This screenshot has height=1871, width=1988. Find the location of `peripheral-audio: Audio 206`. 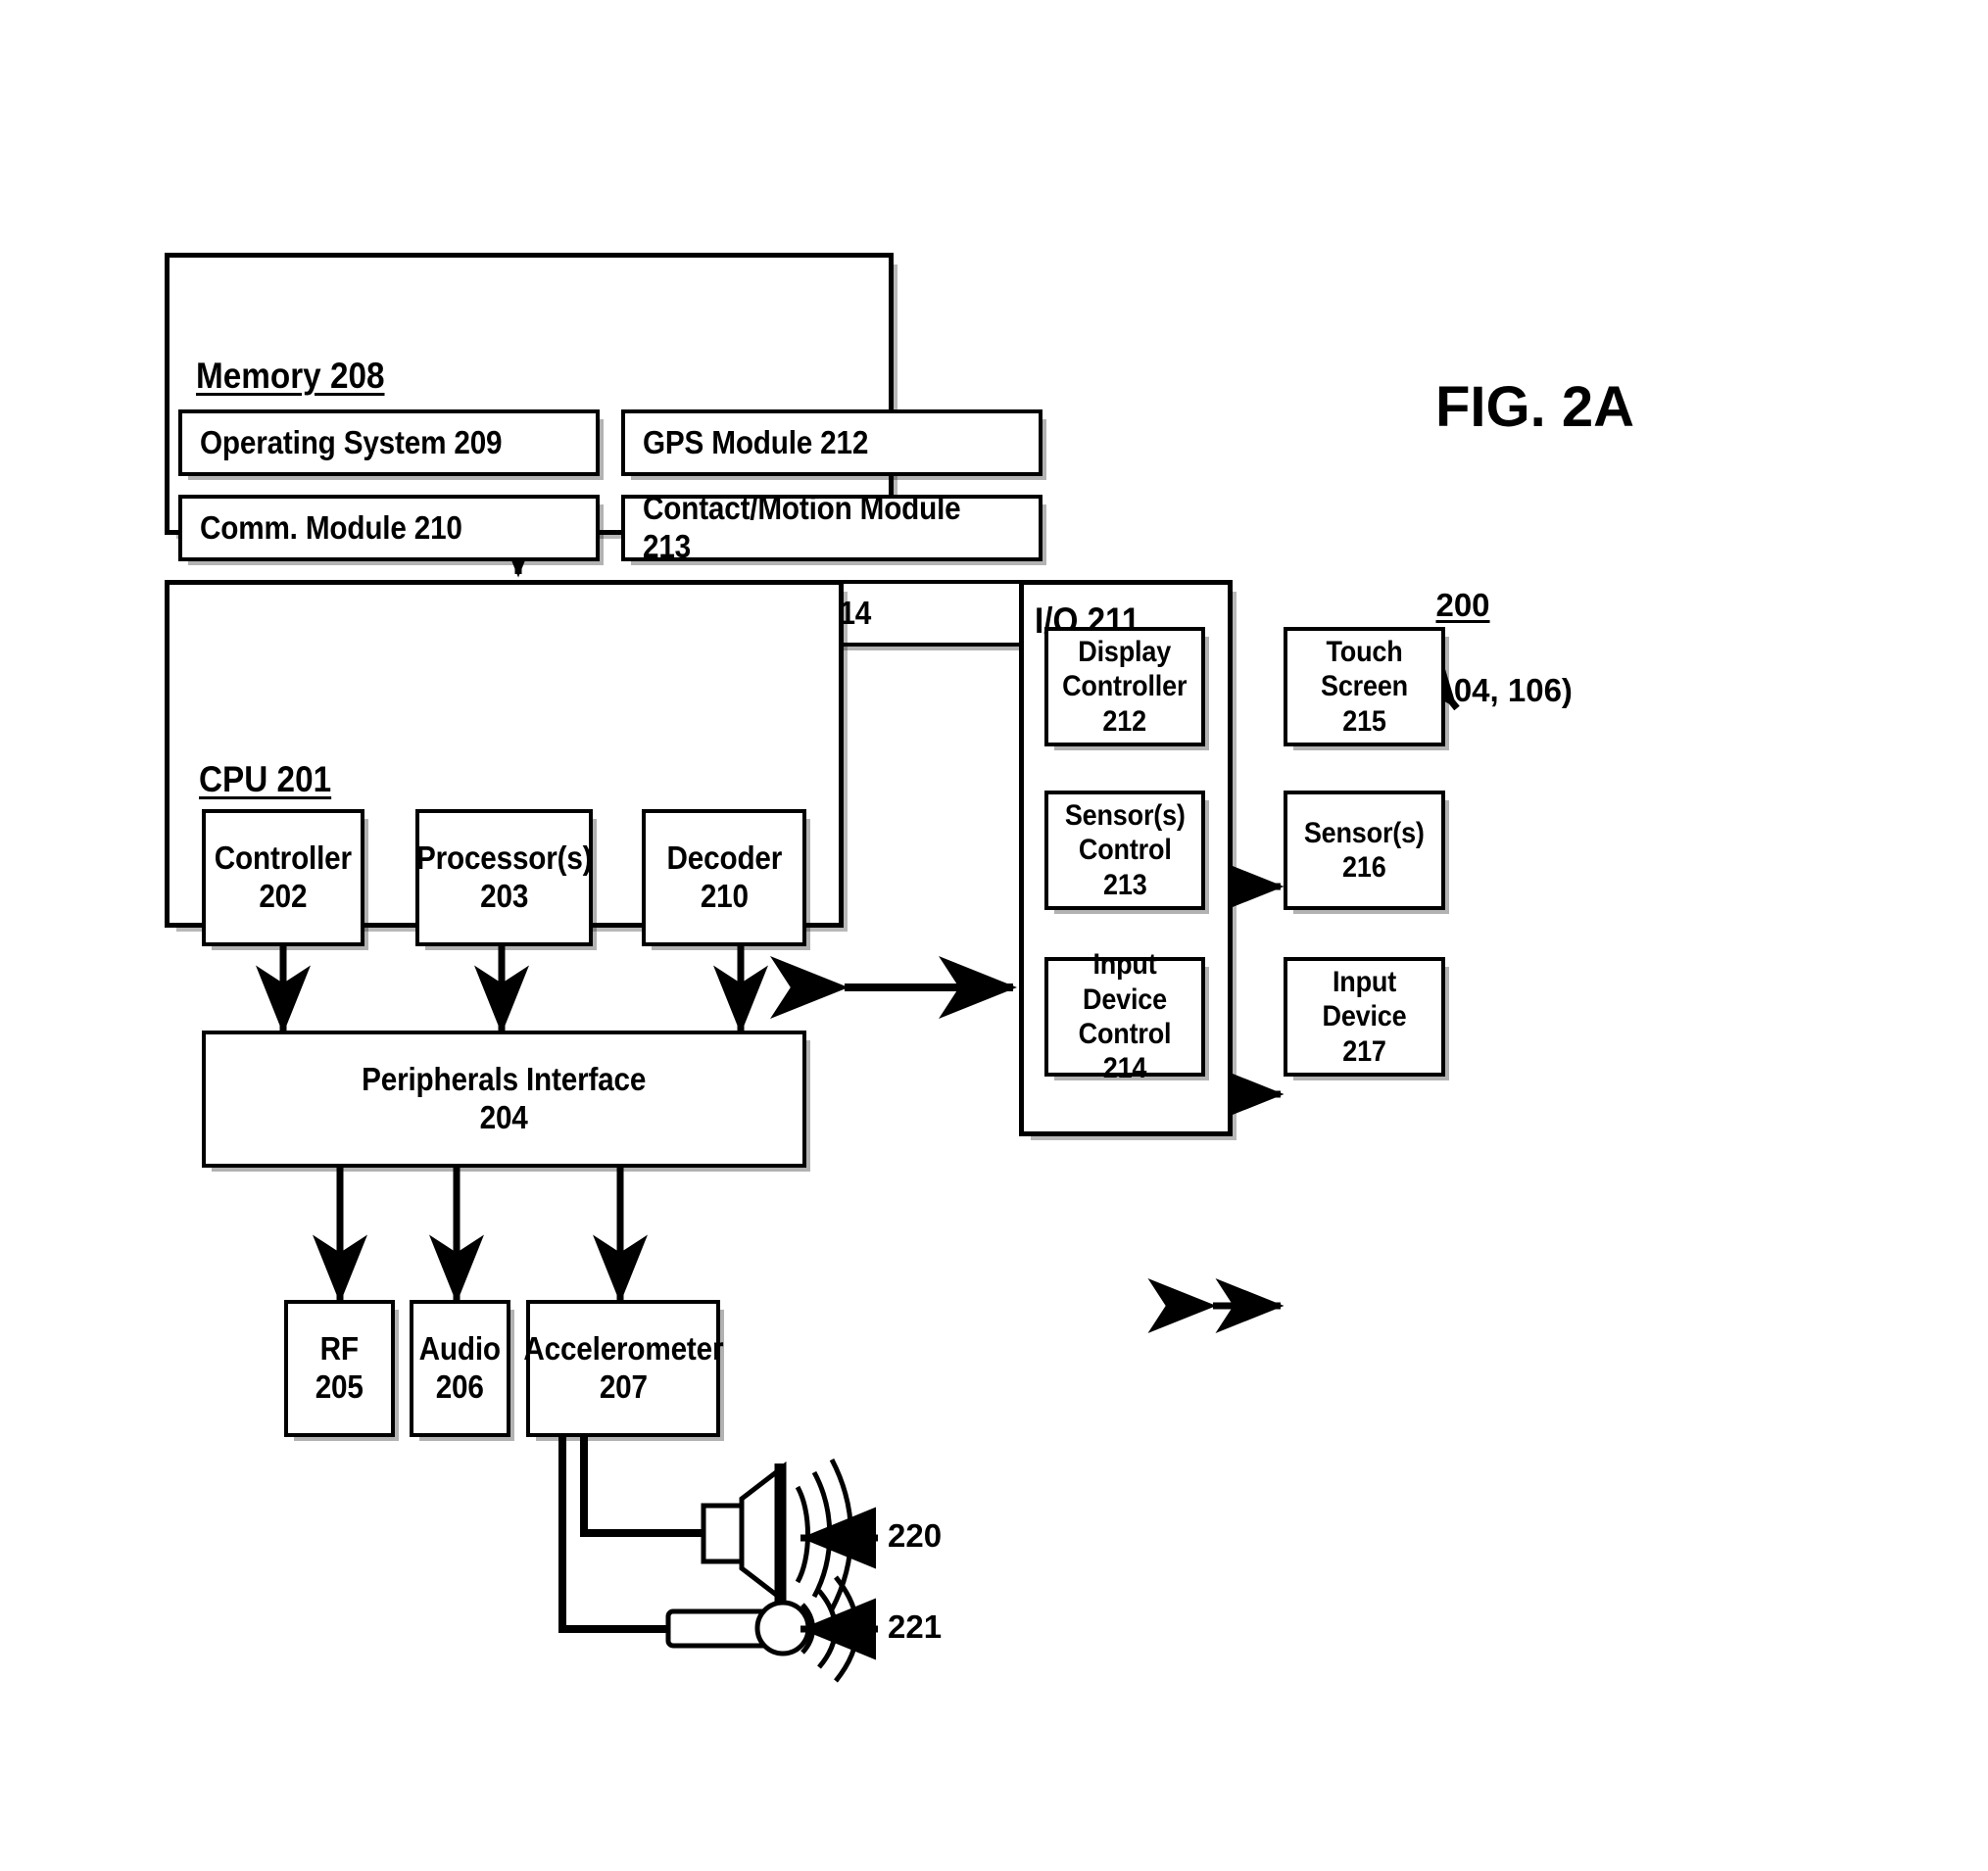

peripheral-audio: Audio 206 is located at coordinates (460, 1369).